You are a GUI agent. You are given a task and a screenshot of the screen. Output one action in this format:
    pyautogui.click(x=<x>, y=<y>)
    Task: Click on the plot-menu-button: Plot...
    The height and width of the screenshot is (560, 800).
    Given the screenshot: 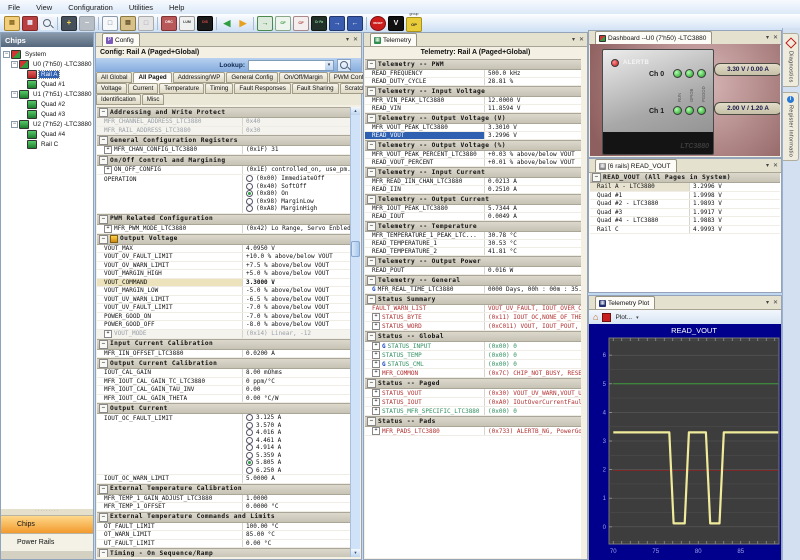 What is the action you would take?
    pyautogui.click(x=623, y=317)
    